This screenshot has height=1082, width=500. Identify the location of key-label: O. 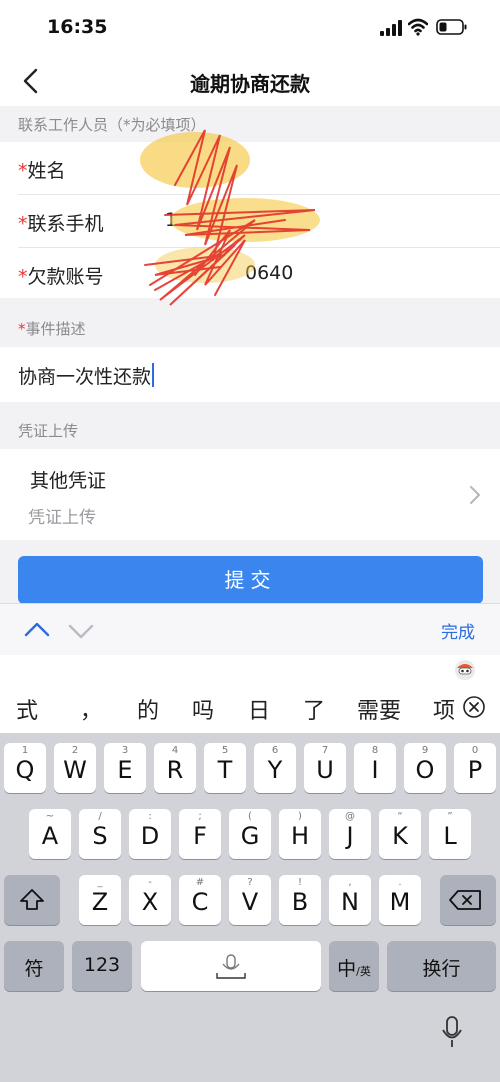
(425, 770).